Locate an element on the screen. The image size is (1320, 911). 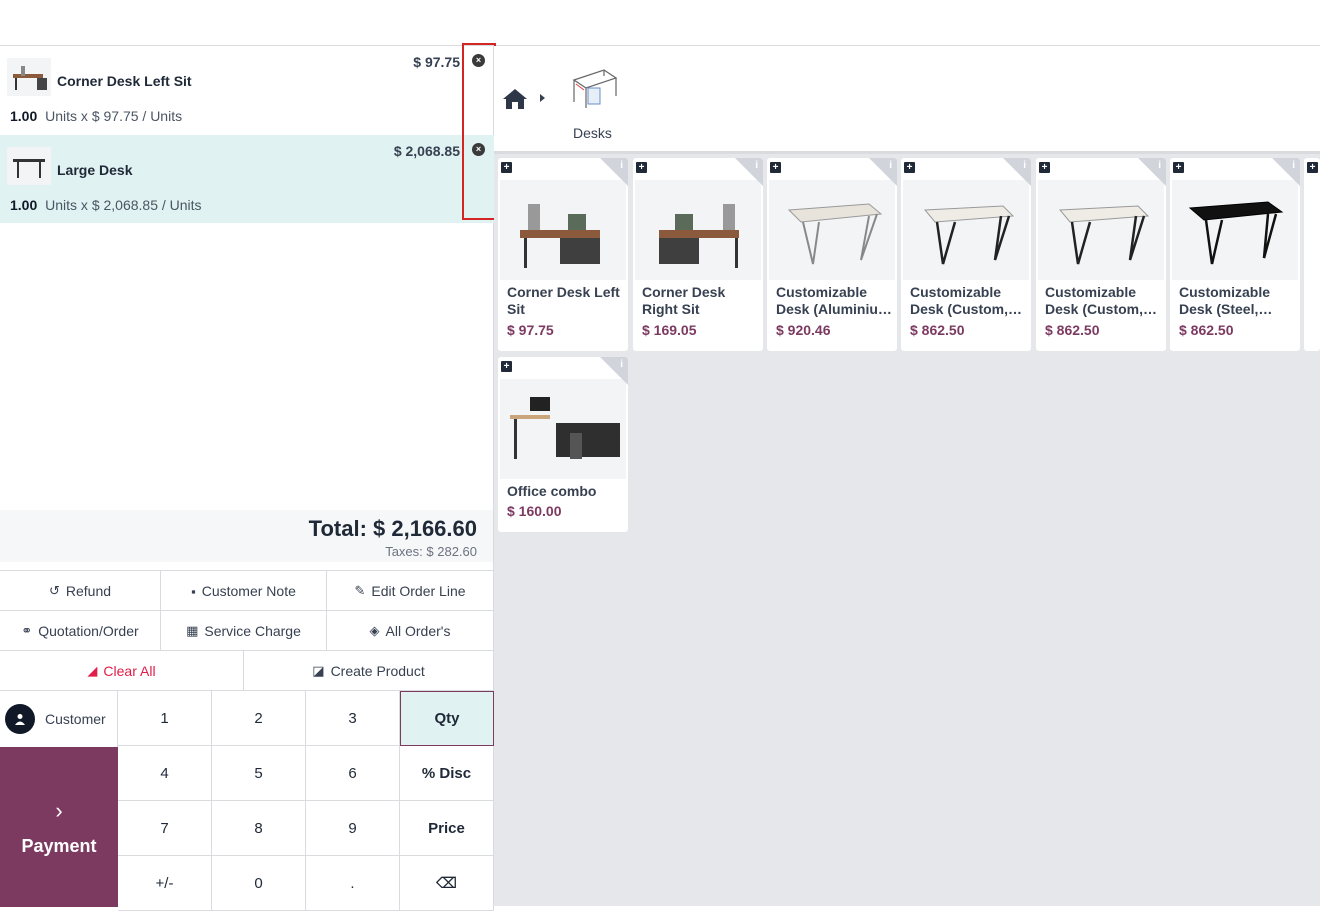
order-line-name: Corner Desk Left Sit is located at coordinates (124, 81).